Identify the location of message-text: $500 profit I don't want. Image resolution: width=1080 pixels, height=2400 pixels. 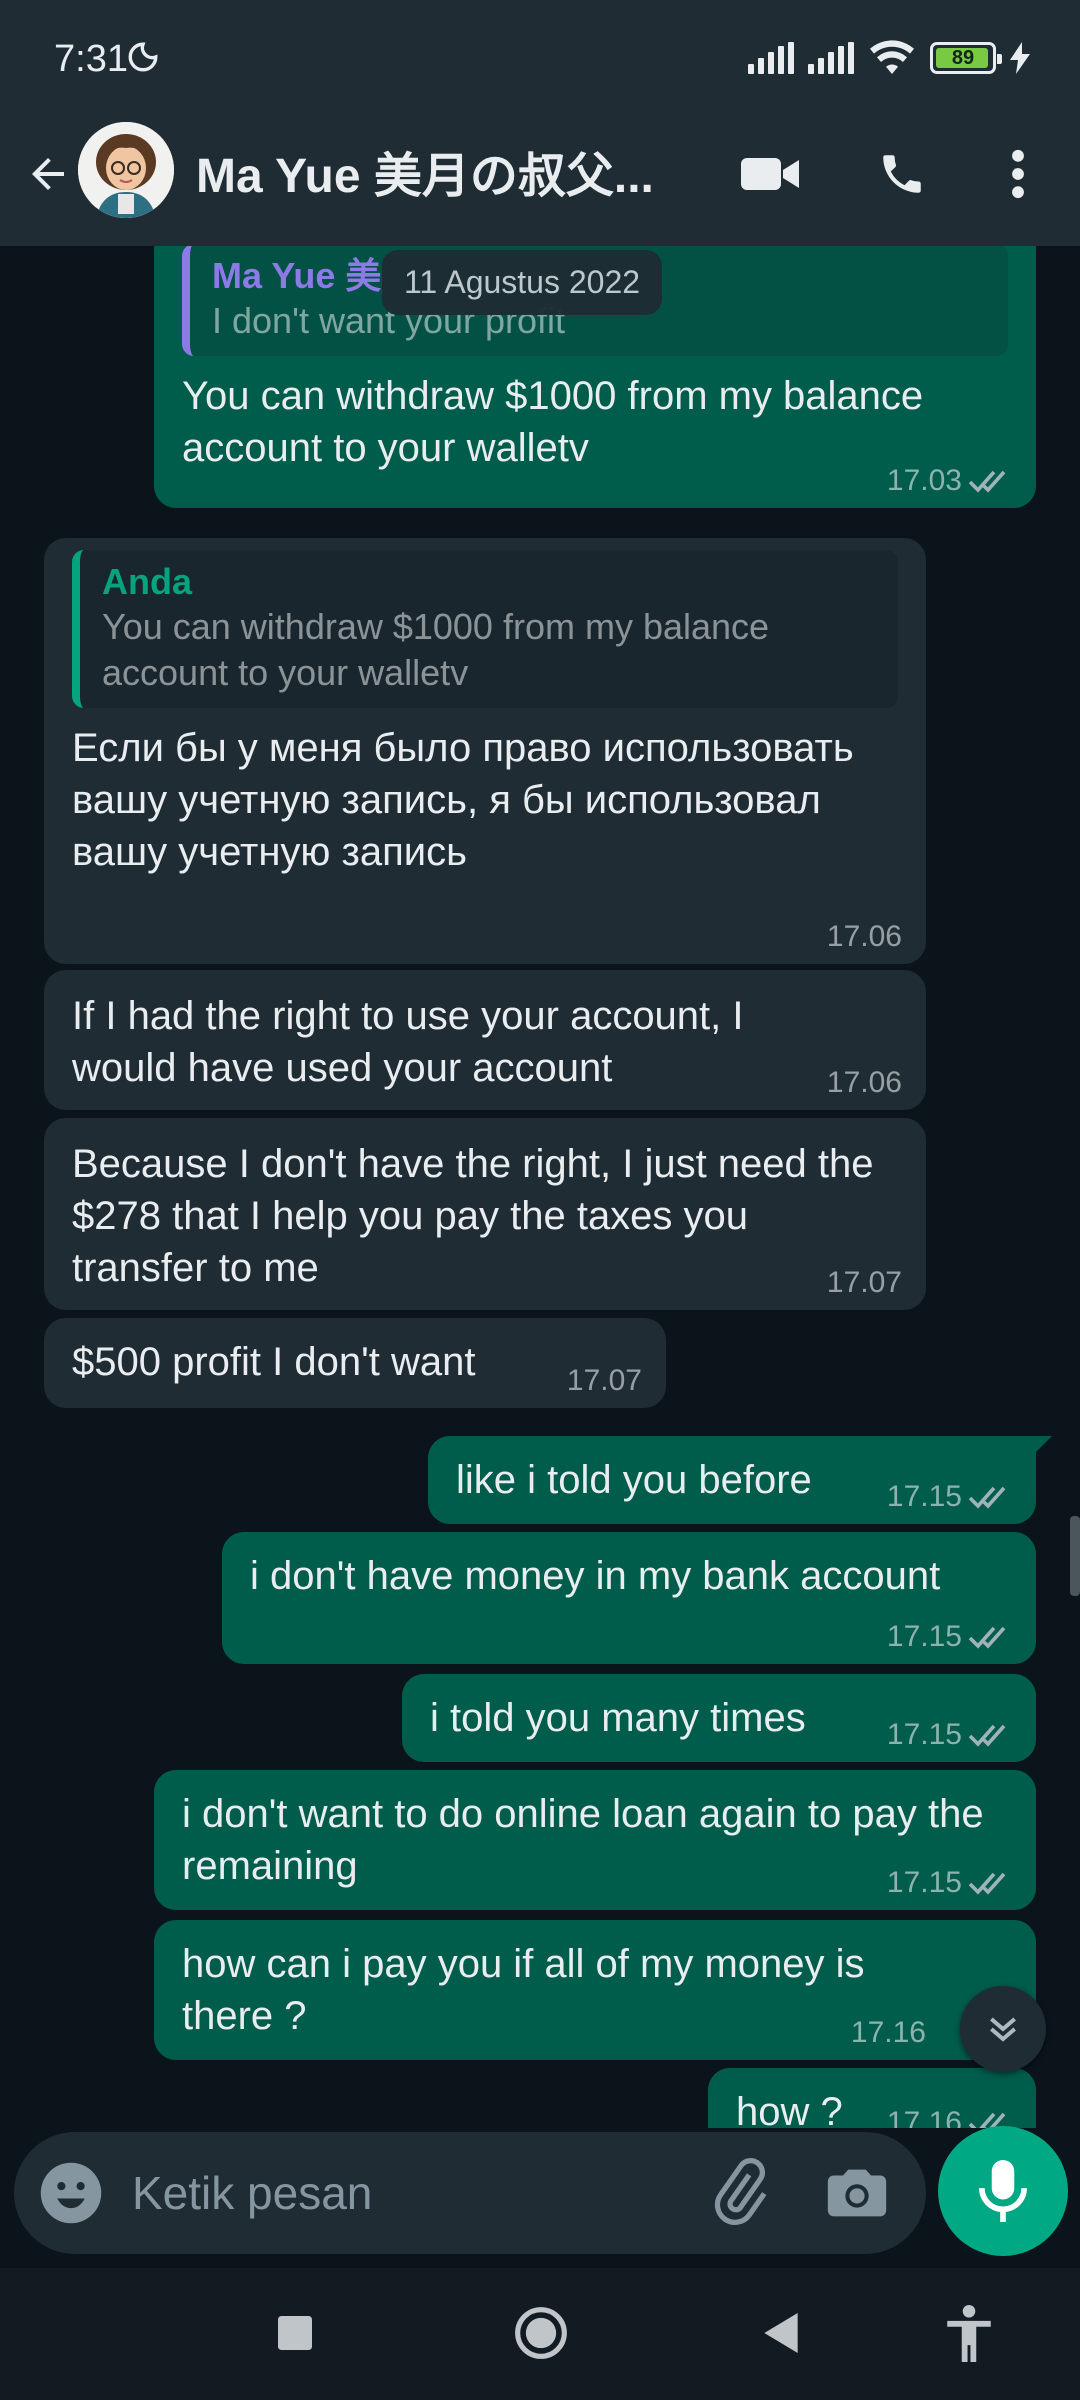
(274, 1362).